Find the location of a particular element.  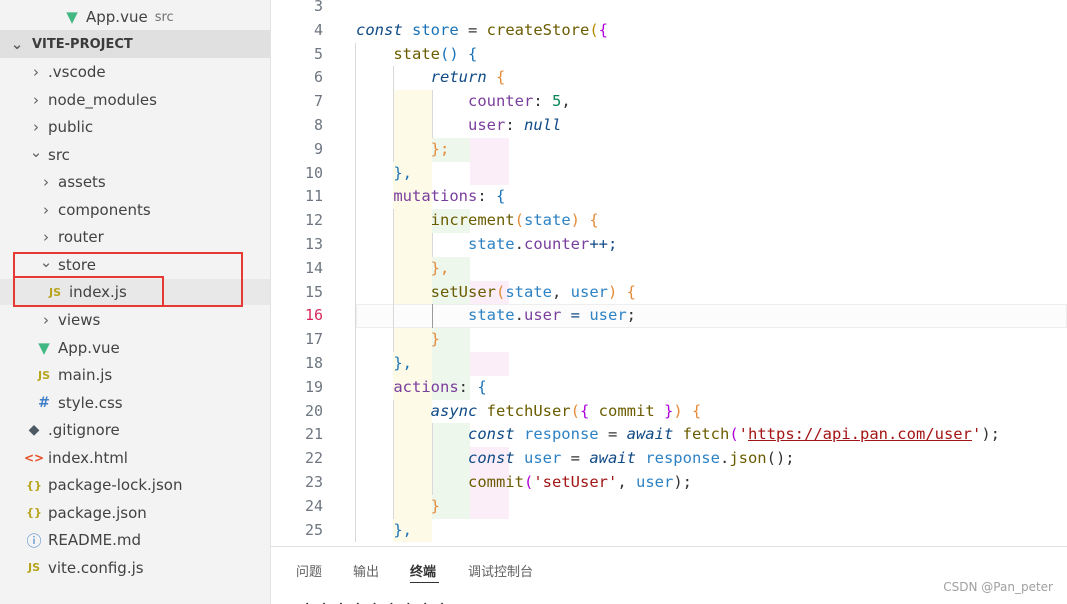

tree-item-label: views is located at coordinates (79, 319).